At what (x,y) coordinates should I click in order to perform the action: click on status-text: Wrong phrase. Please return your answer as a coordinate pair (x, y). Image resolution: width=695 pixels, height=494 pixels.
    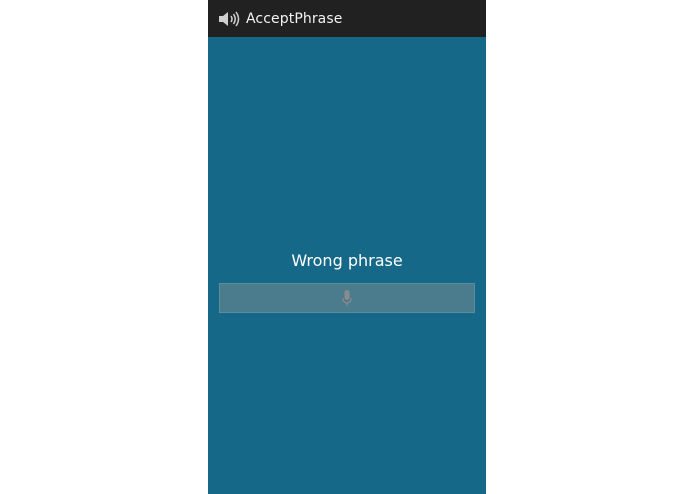
    Looking at the image, I should click on (347, 260).